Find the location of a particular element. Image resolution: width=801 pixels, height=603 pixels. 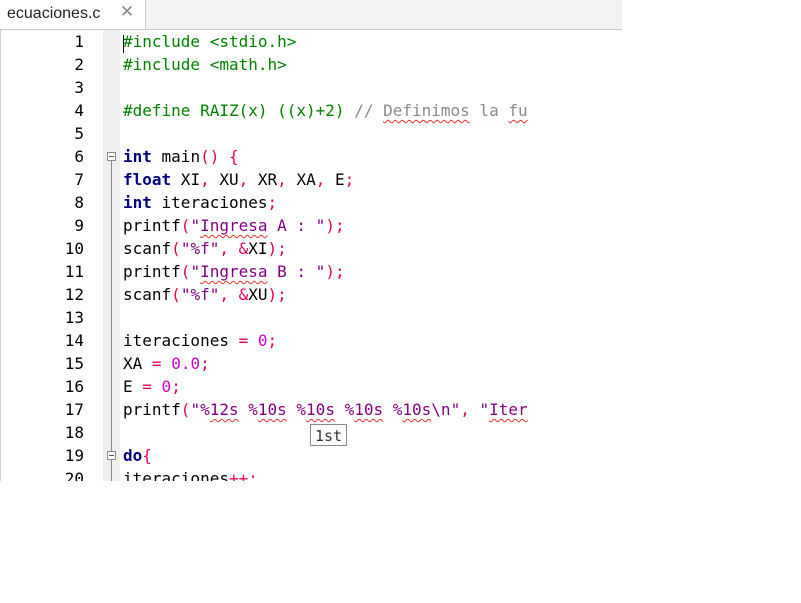

line-number-gutter: 1 2 3 4 5 6 7 8 9 10 11 12 13 14 15 16 17 18 19 20 is located at coordinates (52, 255).